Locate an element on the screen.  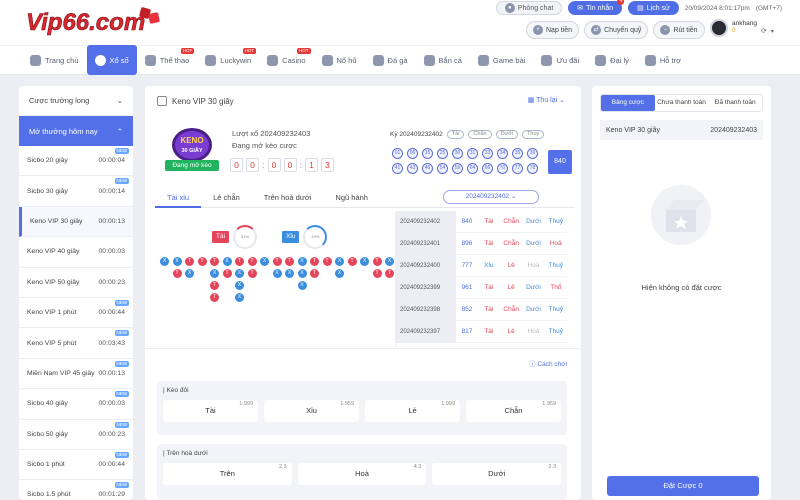
bet-option-label: Dưới is located at coordinates (497, 473).